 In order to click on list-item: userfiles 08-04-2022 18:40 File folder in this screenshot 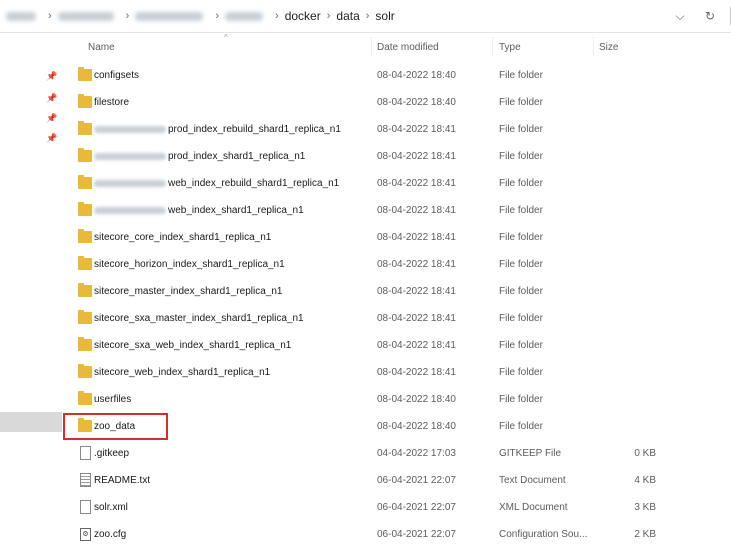, I will do `click(386, 399)`.